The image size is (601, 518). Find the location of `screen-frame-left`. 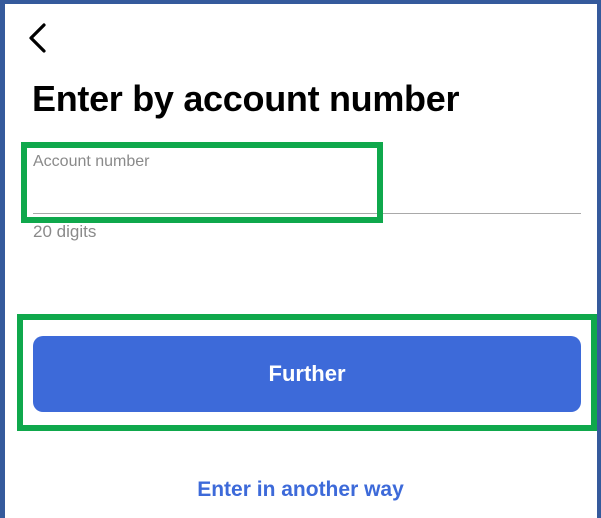

screen-frame-left is located at coordinates (2, 259).